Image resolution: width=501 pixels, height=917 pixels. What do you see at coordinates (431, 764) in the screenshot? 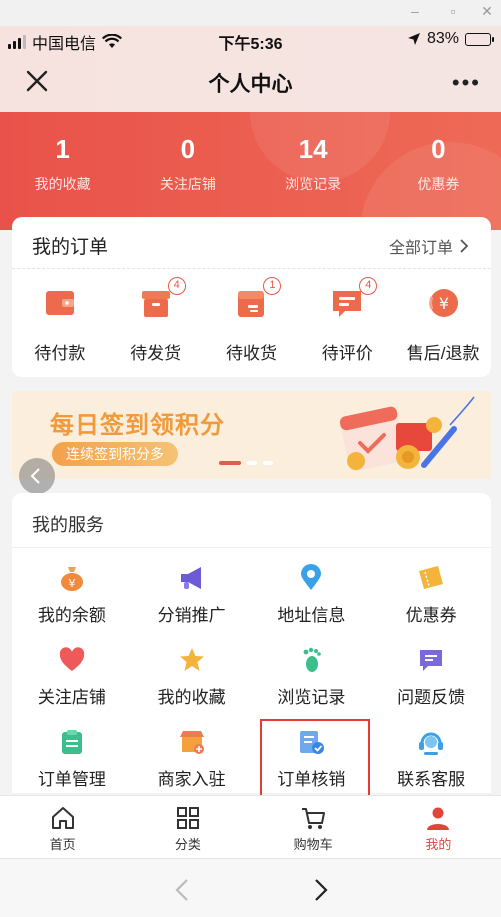
I see `service-11: 联系客服` at bounding box center [431, 764].